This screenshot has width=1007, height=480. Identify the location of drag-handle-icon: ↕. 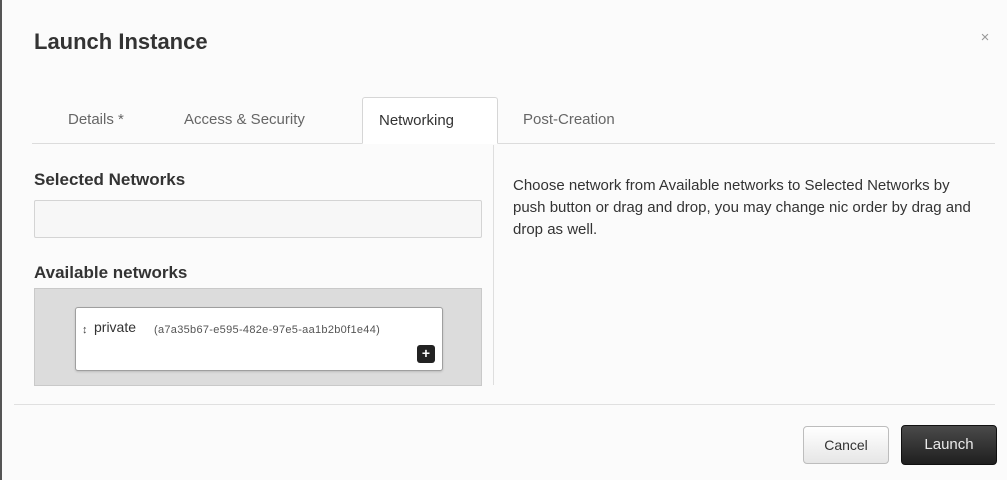
(85, 330).